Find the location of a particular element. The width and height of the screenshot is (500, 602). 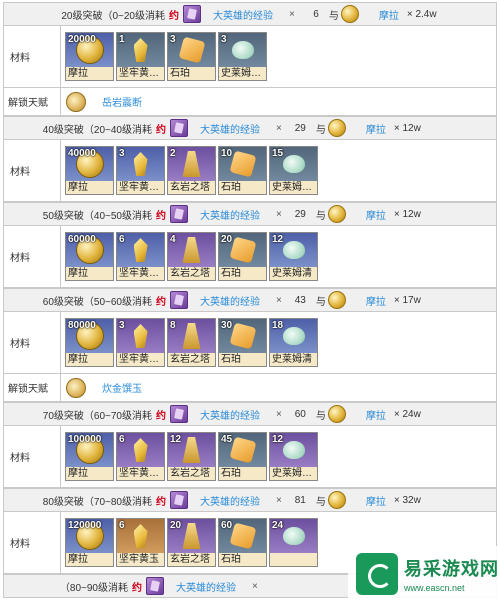

and-label: 与 is located at coordinates (320, 416).